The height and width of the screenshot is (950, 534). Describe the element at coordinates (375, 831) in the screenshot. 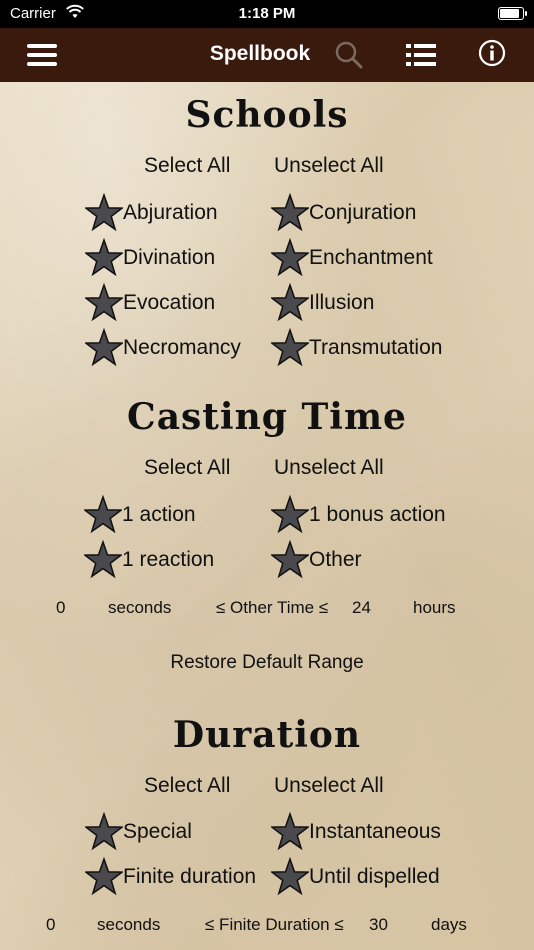

I see `duration-option-label: Instantaneous` at that location.